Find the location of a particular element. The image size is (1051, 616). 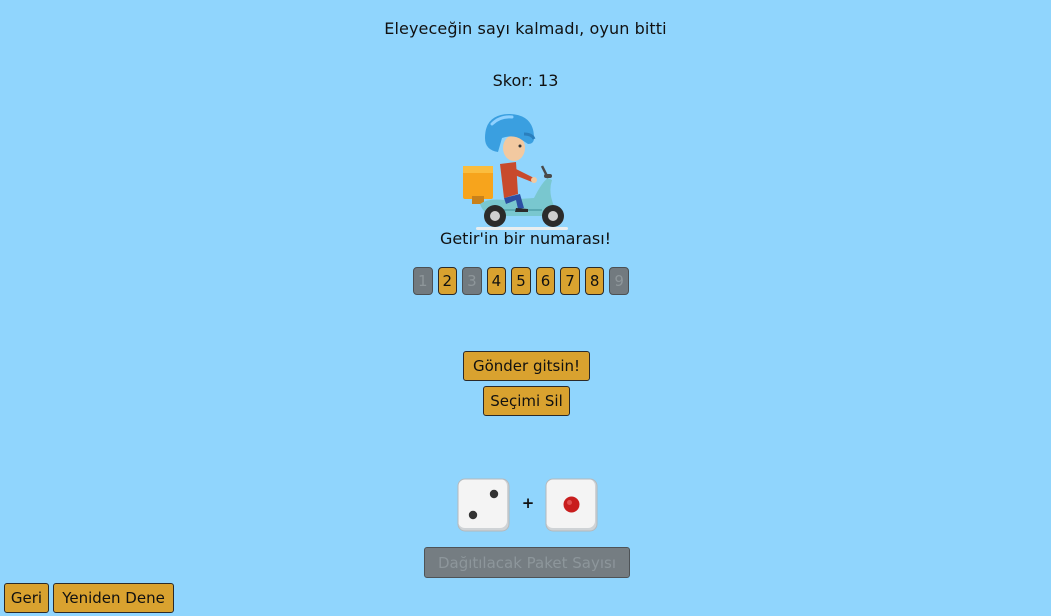

dice-plus-operator: + is located at coordinates (528, 503).